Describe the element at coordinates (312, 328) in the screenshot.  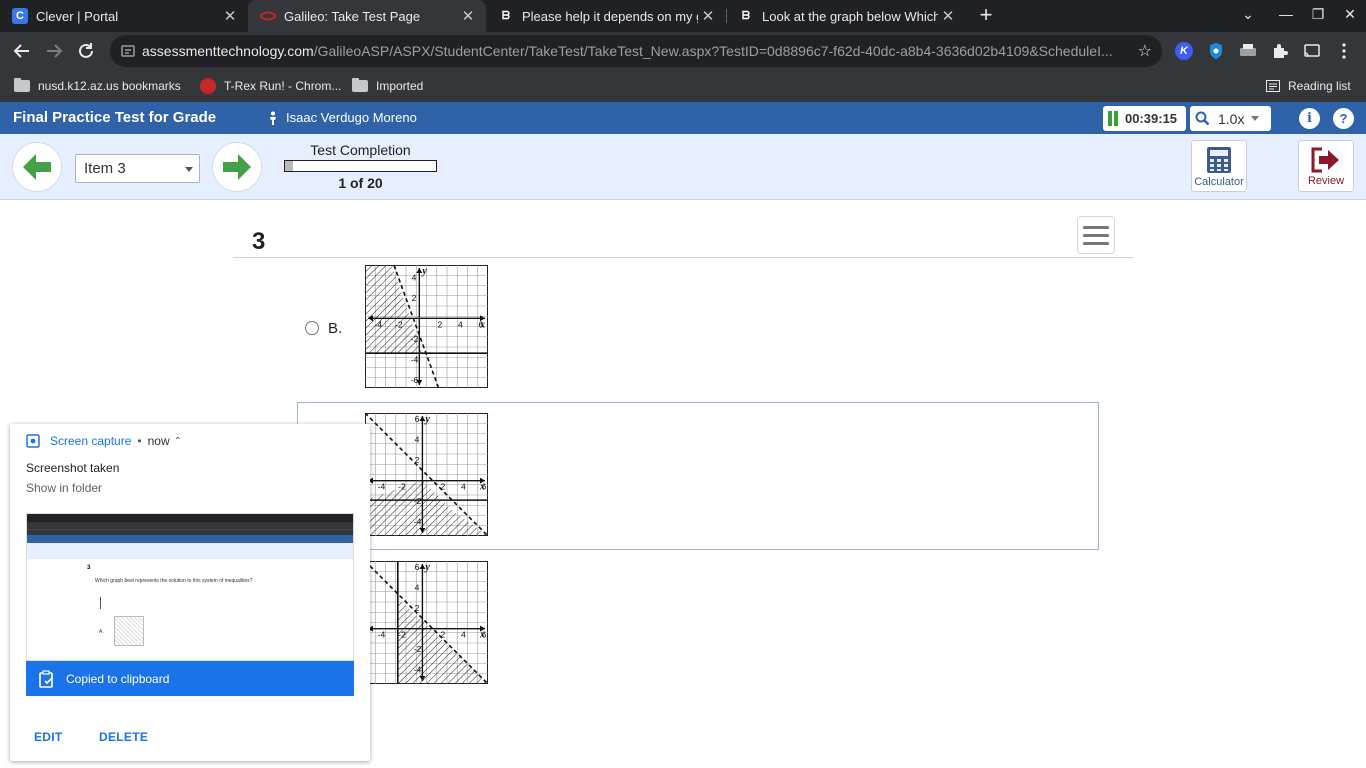
I see `option-b-radio` at that location.